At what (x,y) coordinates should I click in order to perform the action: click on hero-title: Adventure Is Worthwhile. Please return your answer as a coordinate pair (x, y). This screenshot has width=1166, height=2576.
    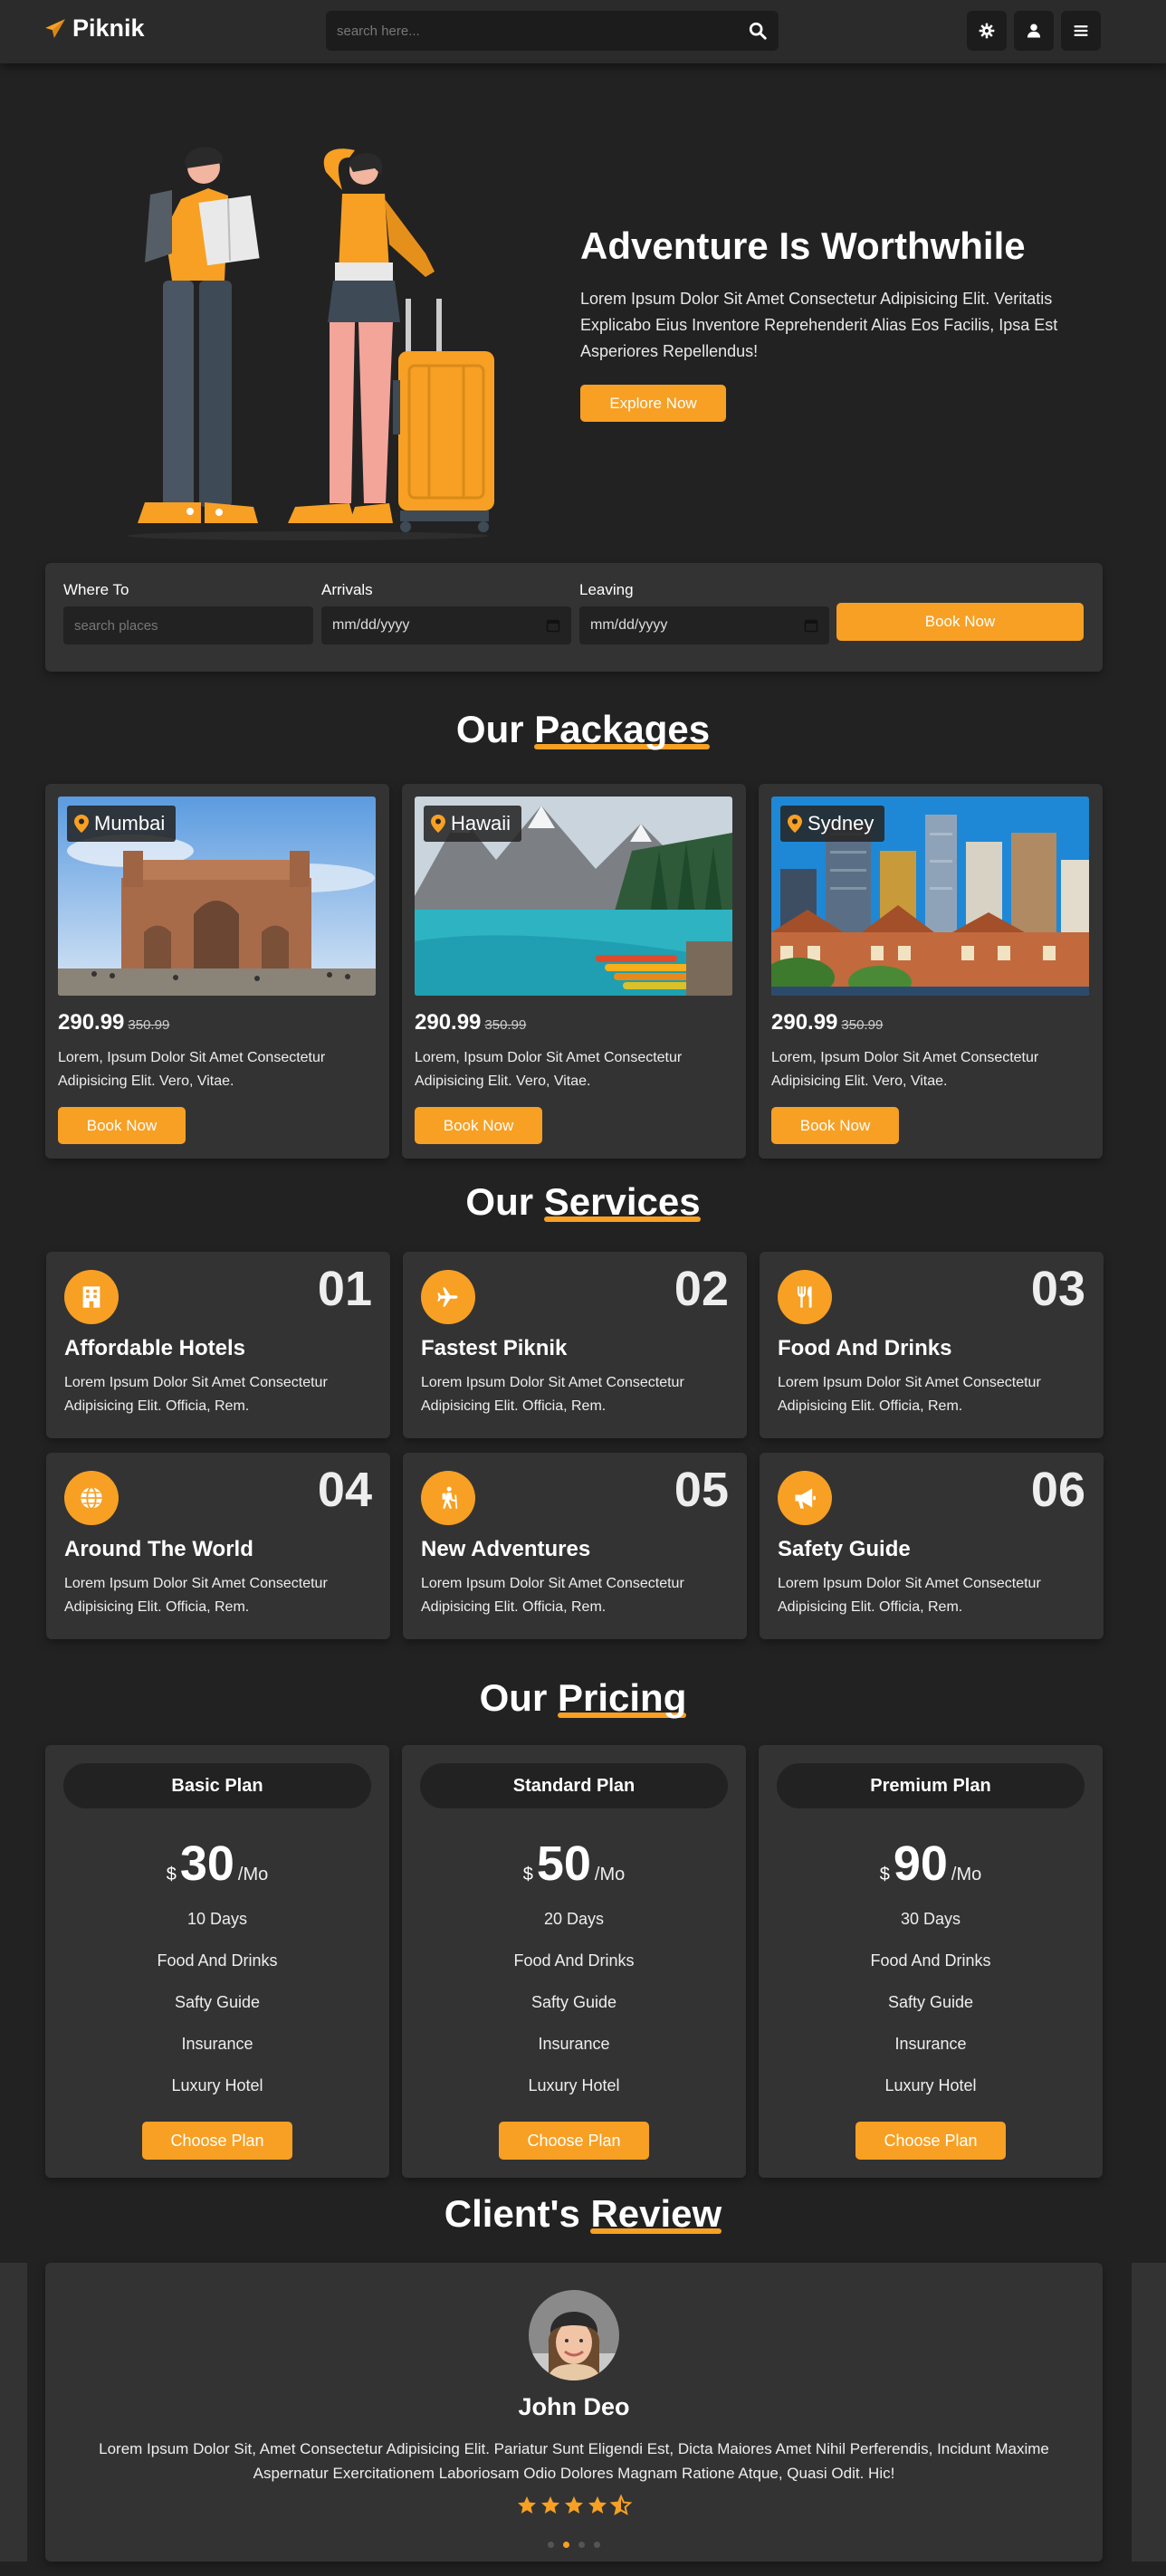
    Looking at the image, I should click on (803, 245).